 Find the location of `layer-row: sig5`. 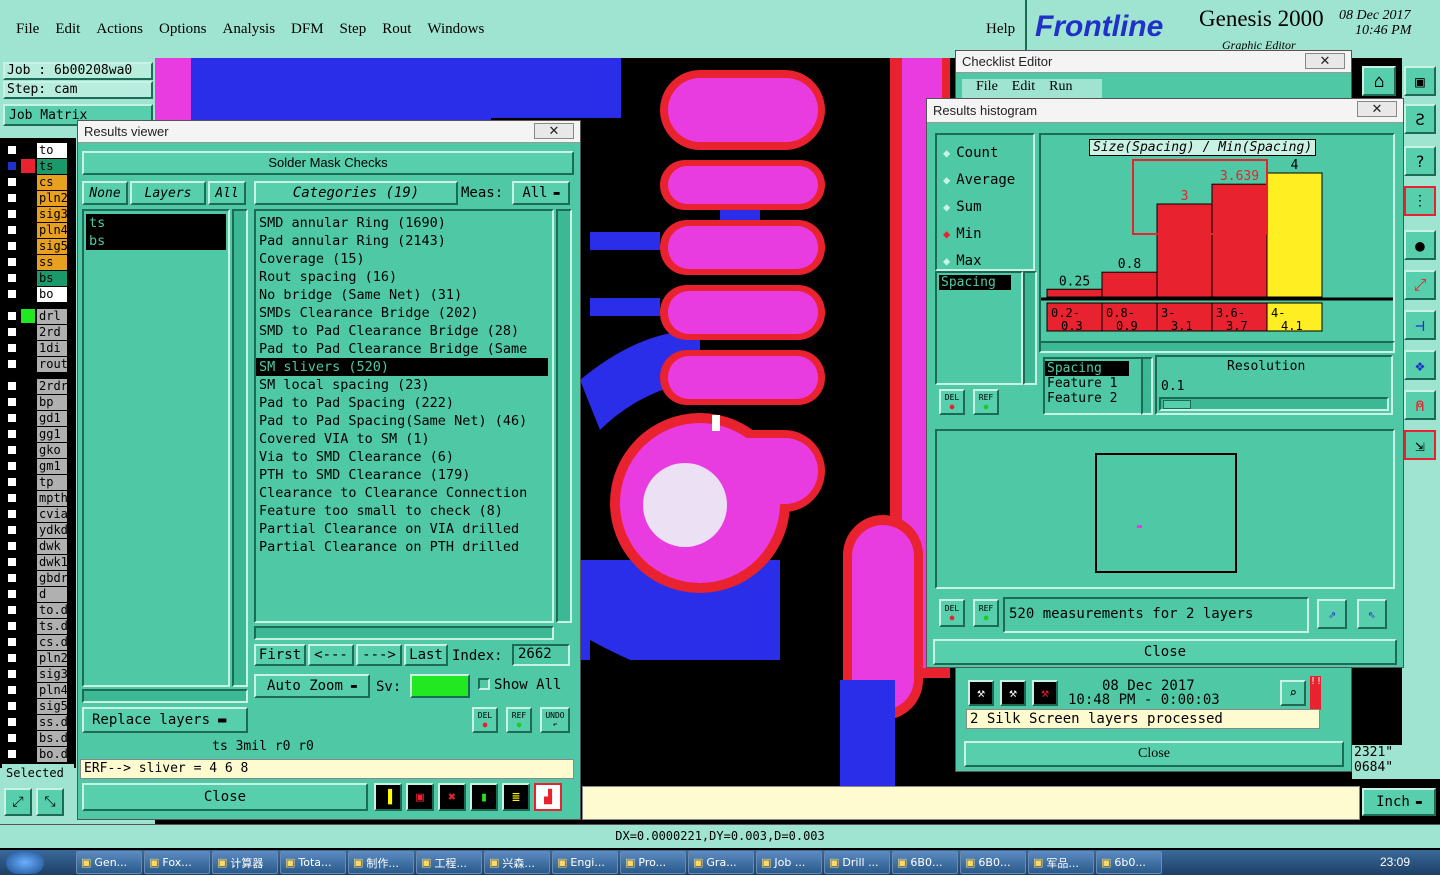

layer-row: sig5 is located at coordinates (39, 706).